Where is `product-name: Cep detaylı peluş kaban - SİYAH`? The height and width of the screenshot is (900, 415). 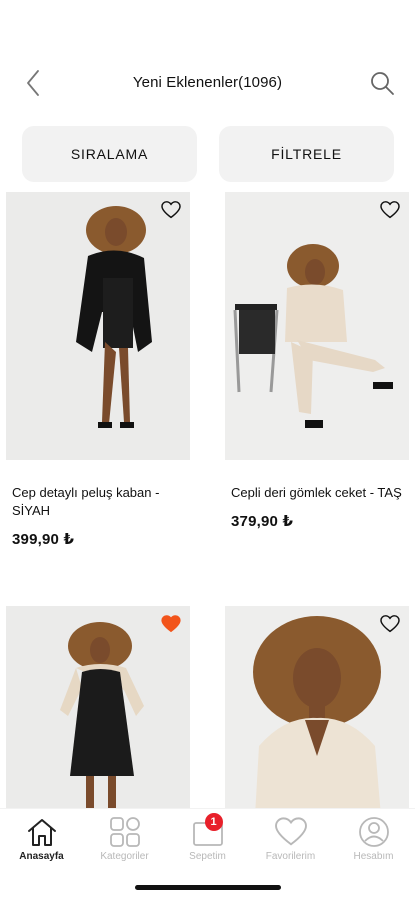
product-name: Cep detaylı peluş kaban - SİYAH is located at coordinates (98, 502).